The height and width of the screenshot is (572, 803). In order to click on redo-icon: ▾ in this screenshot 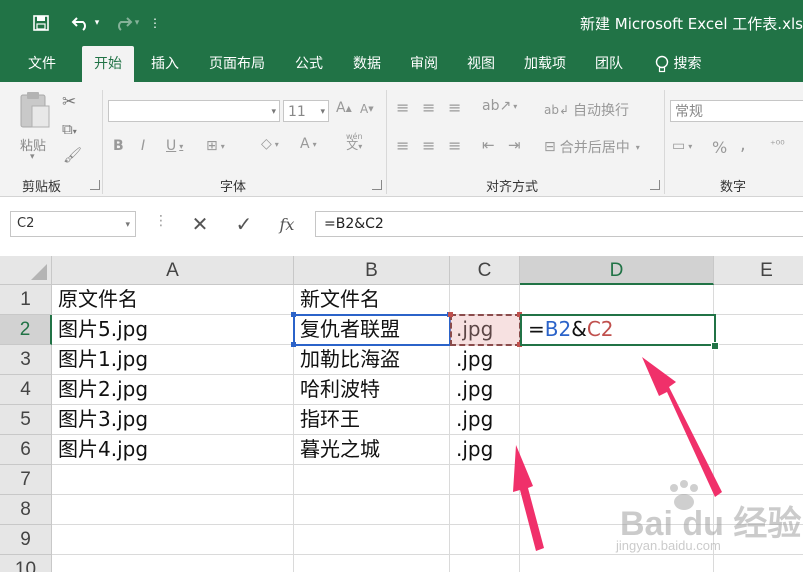, I will do `click(125, 23)`.